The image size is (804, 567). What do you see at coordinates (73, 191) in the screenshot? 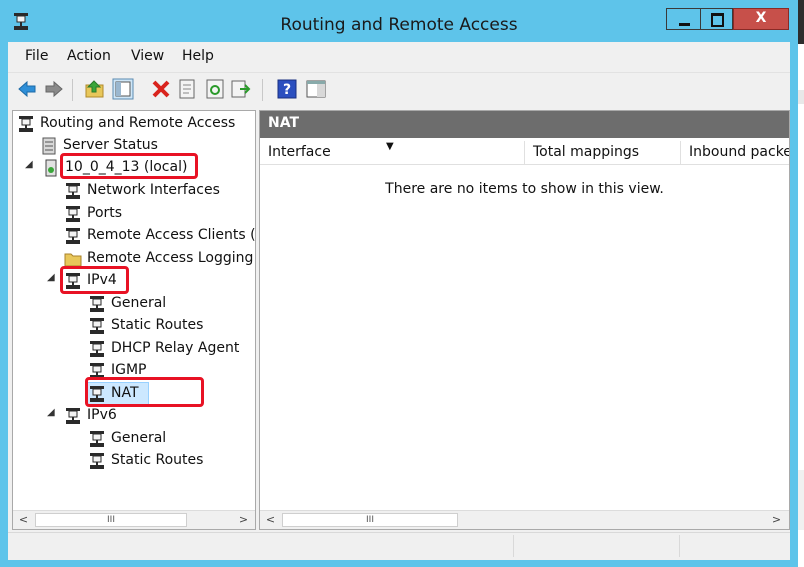
I see `network-icon` at bounding box center [73, 191].